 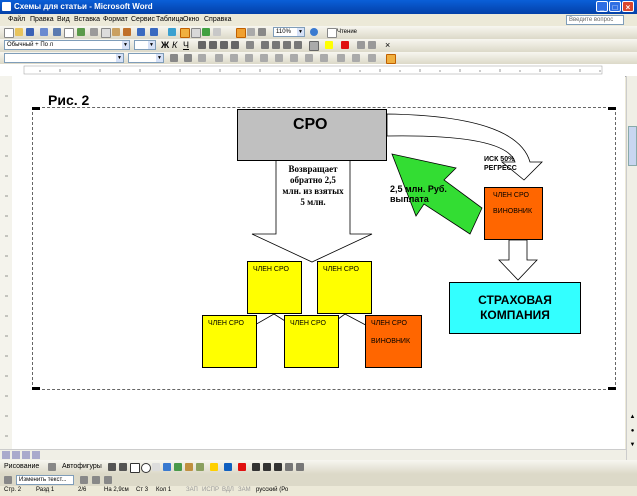 What do you see at coordinates (632, 432) in the screenshot?
I see `browse-object-icon: ●` at bounding box center [632, 432].